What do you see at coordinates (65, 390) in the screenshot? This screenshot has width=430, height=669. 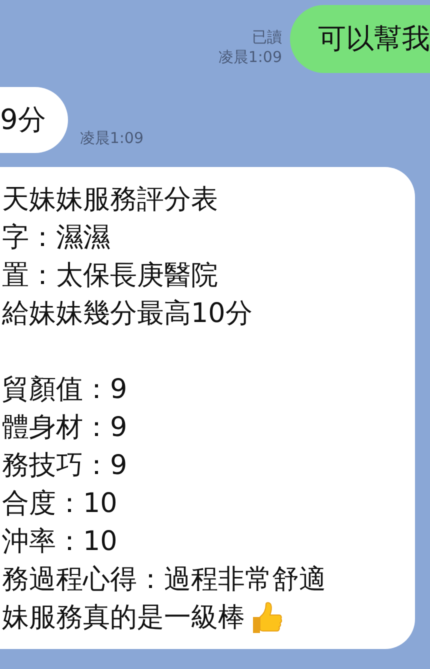 I see `message-line: 貿顏值：9` at bounding box center [65, 390].